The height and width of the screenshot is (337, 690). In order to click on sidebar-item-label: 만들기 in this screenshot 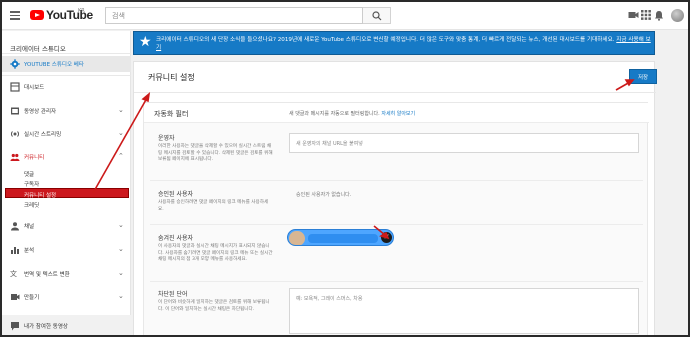, I will do `click(32, 298)`.